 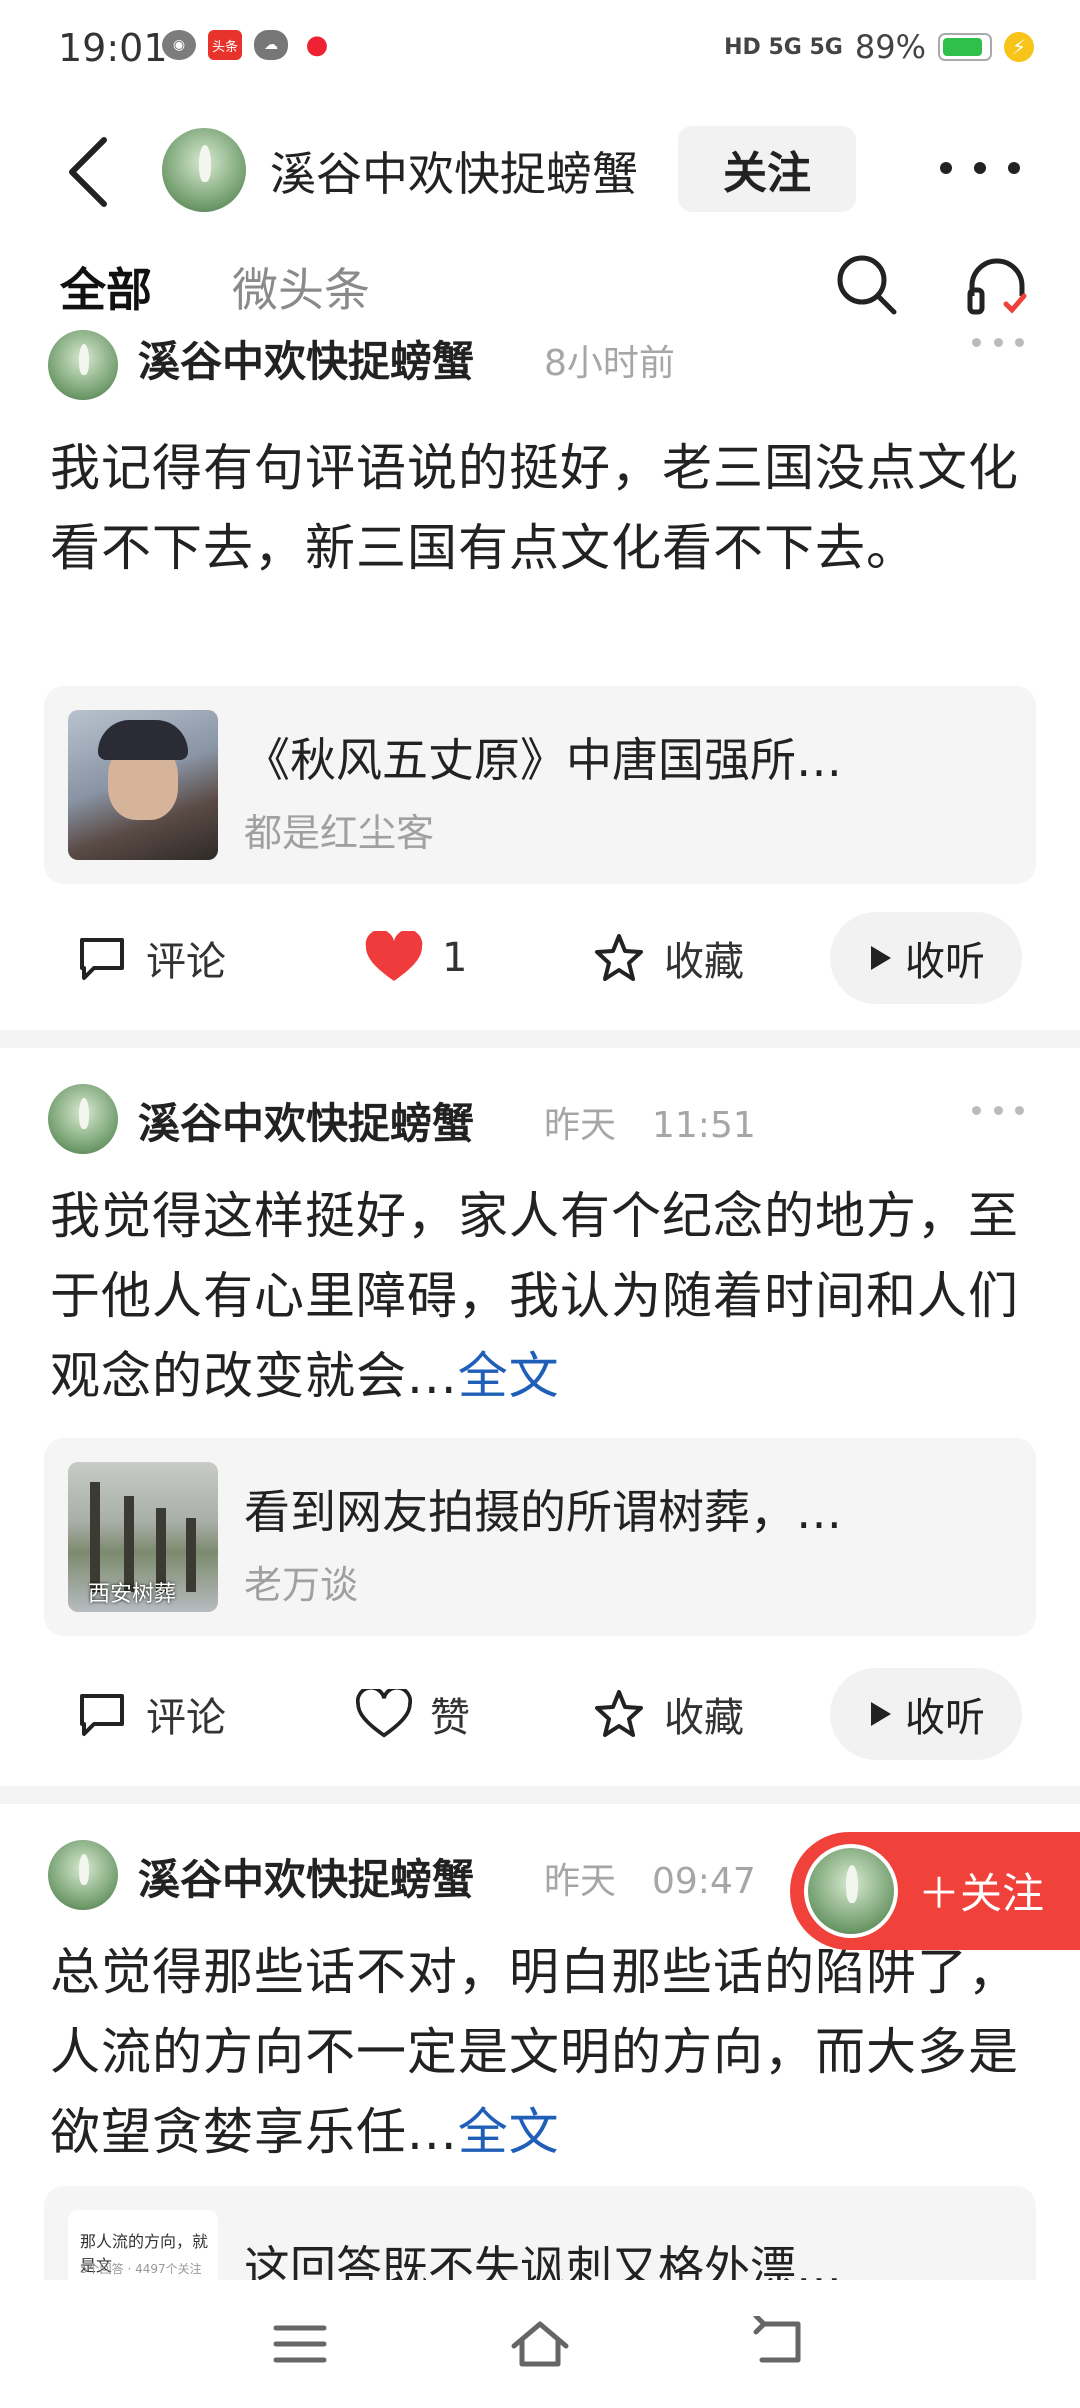 I want to click on like-button: 1, so click(x=415, y=958).